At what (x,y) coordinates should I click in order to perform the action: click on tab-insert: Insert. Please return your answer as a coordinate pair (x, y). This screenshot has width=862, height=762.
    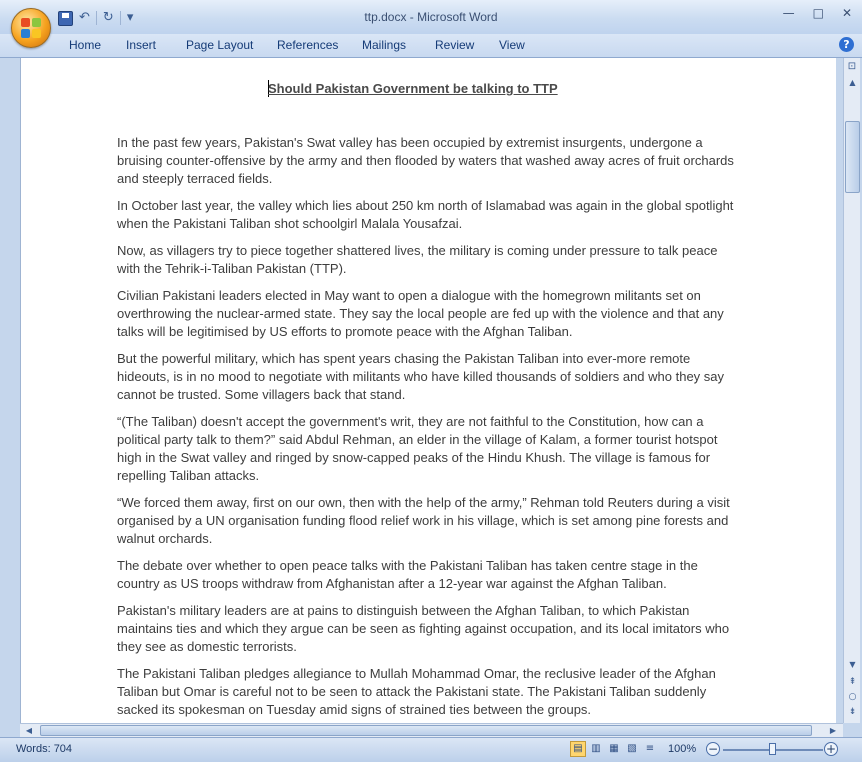
    Looking at the image, I should click on (141, 45).